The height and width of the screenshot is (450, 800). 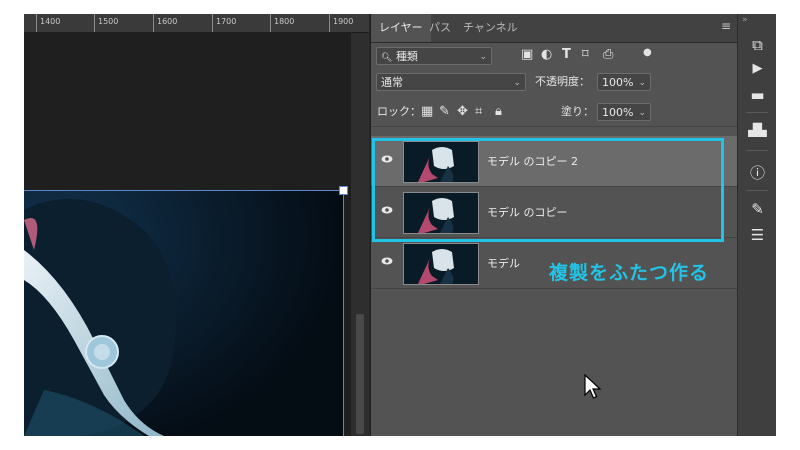 I want to click on ruler-label: 1500, so click(x=108, y=21).